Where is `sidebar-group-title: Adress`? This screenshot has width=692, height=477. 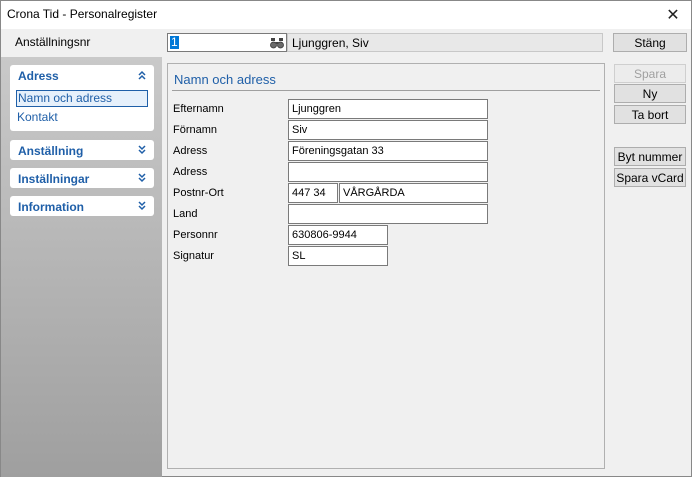
sidebar-group-title: Adress is located at coordinates (38, 76).